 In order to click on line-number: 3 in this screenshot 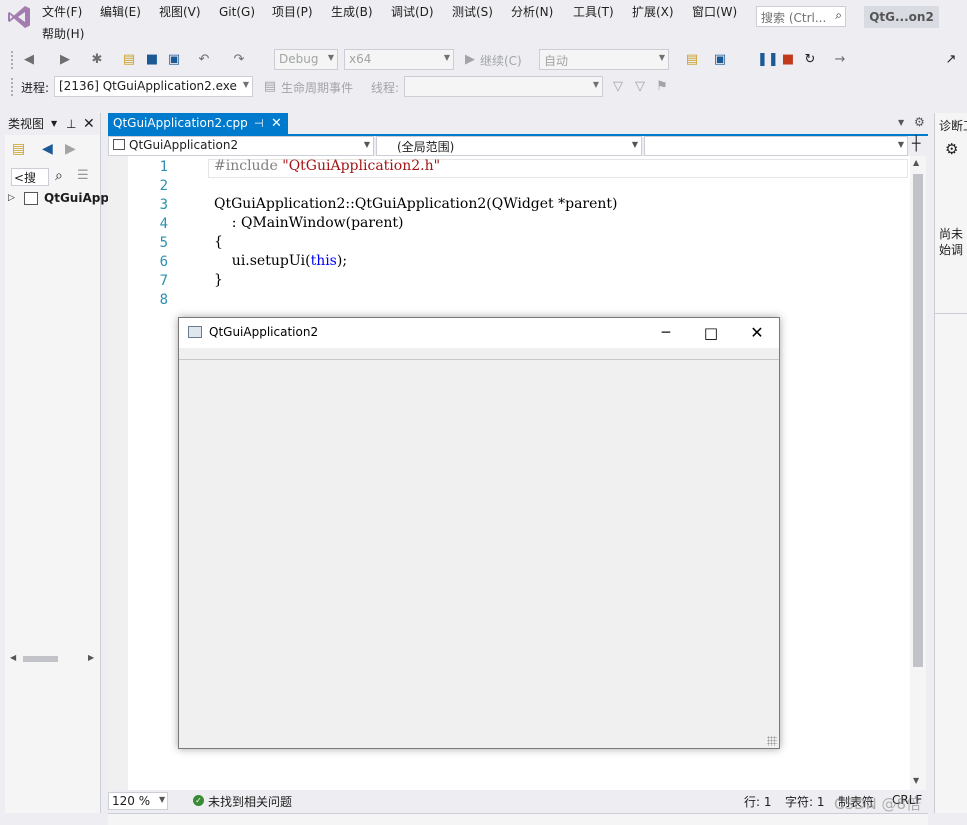, I will do `click(163, 205)`.